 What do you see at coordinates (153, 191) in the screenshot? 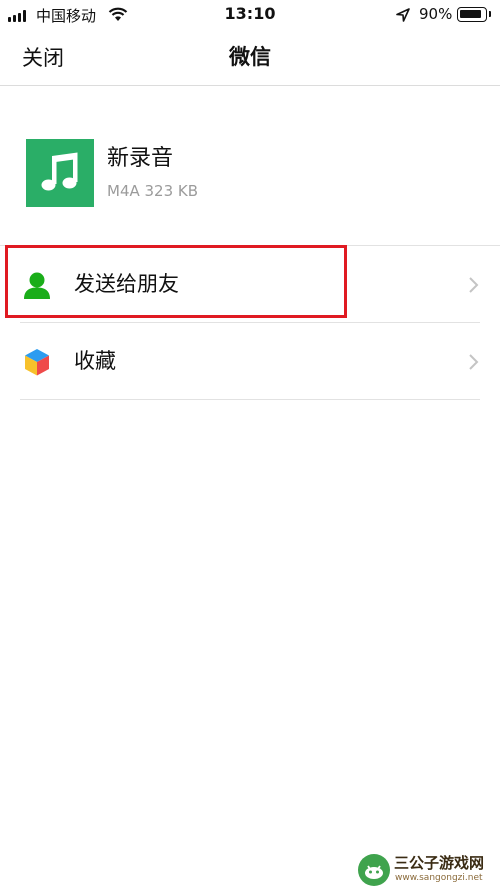
I see `file-meta: M4A 323 KB` at bounding box center [153, 191].